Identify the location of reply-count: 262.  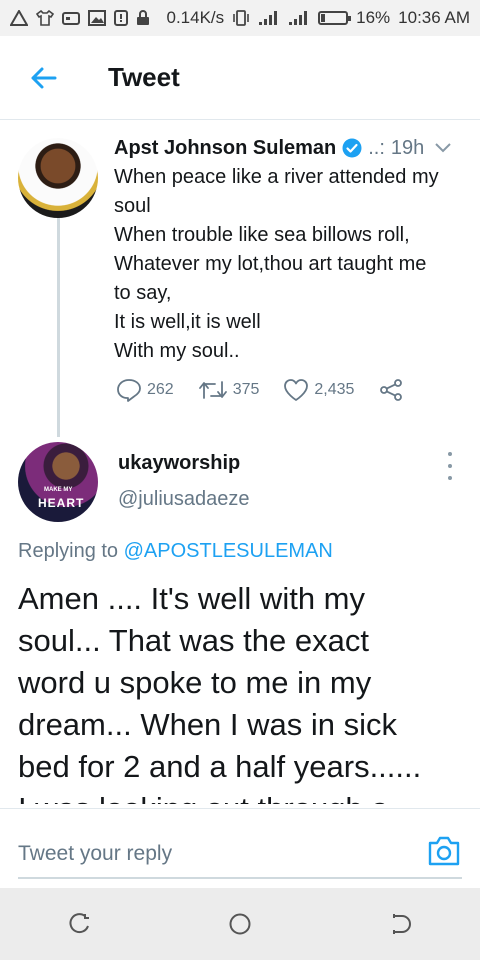
(160, 389).